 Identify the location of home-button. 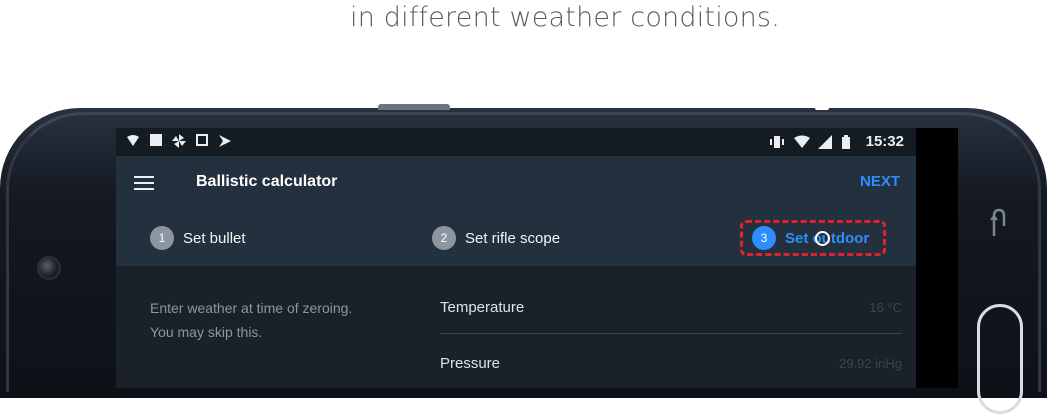
(822, 238).